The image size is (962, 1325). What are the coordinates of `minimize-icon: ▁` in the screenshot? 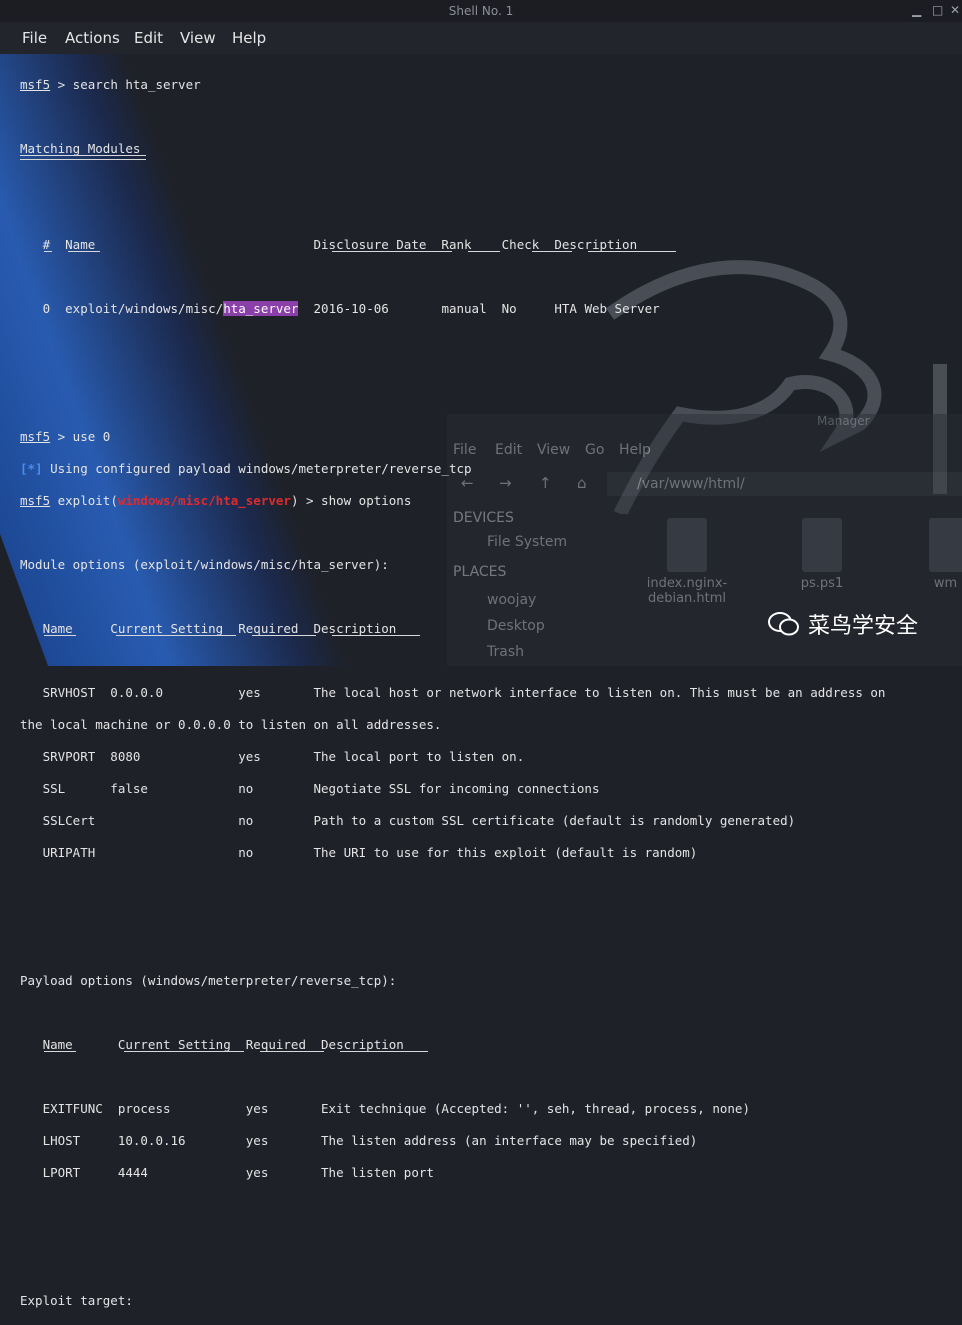 It's located at (916, 10).